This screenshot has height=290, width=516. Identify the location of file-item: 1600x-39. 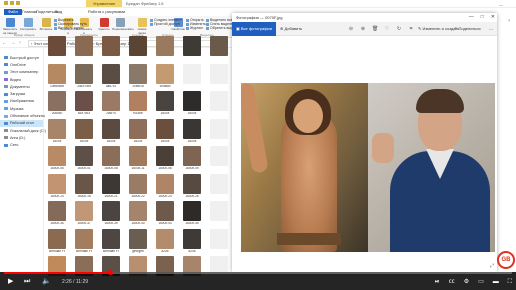
(111, 213).